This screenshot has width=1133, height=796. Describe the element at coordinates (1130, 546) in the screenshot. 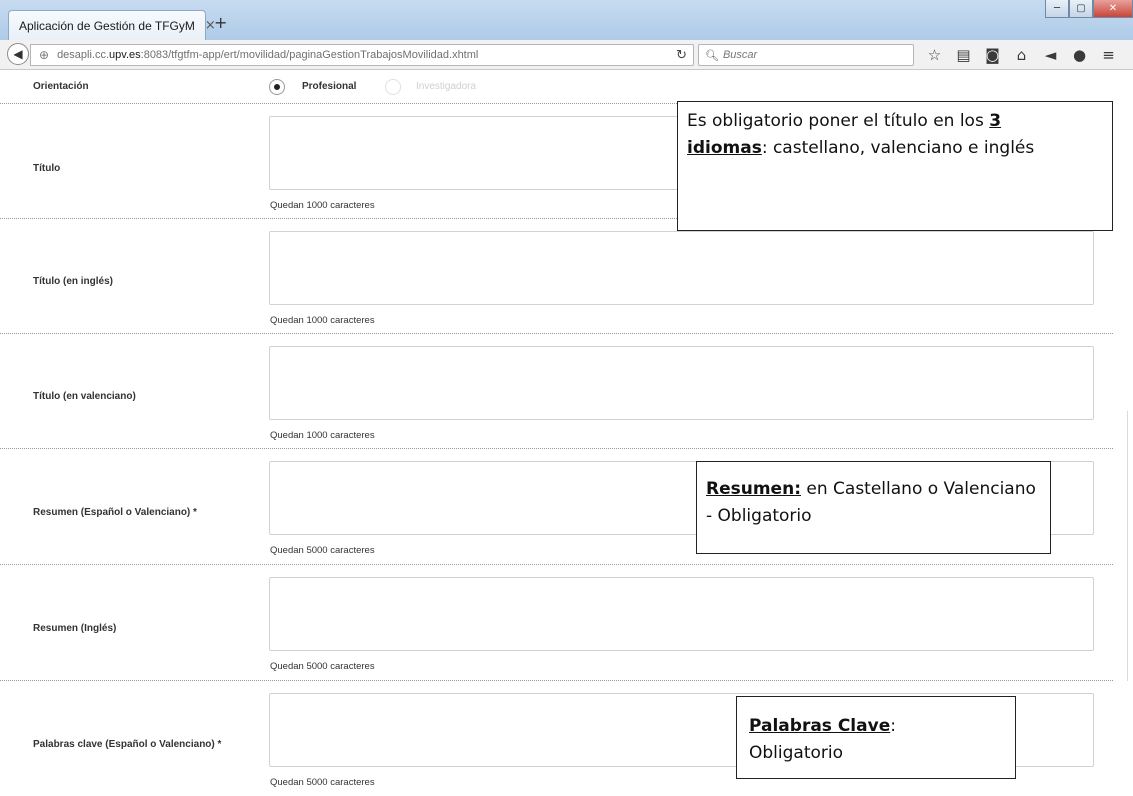

I see `scrollbar` at that location.